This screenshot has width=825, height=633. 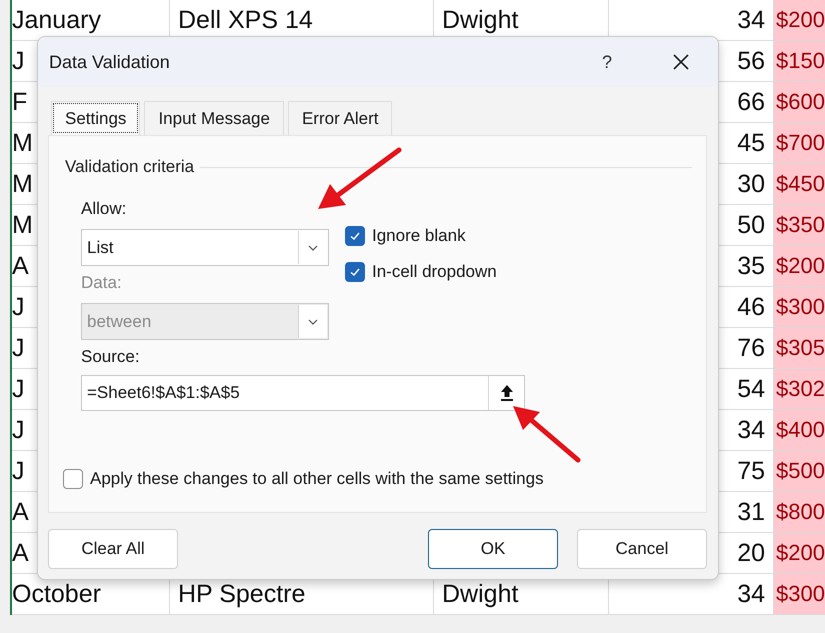 What do you see at coordinates (800, 430) in the screenshot?
I see `table-cell: $400` at bounding box center [800, 430].